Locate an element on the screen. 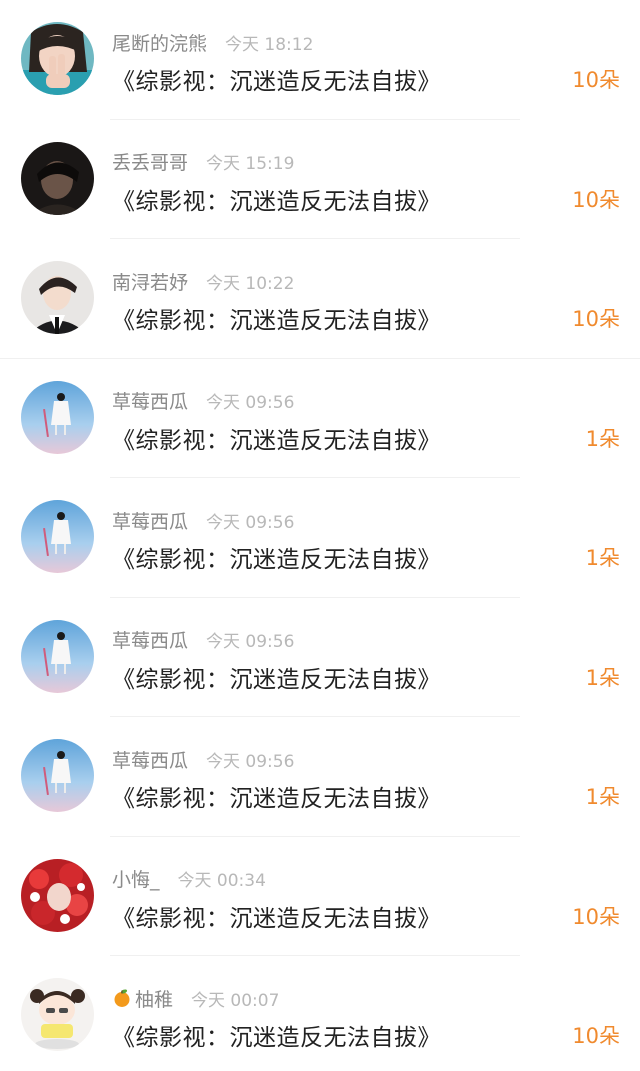 The width and height of the screenshot is (640, 1071). user-name: 小悔_ is located at coordinates (136, 878).